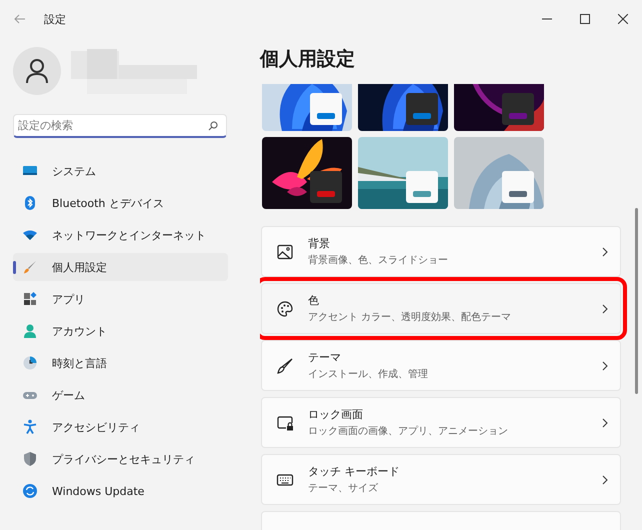 Image resolution: width=642 pixels, height=530 pixels. I want to click on person-icon, so click(30, 331).